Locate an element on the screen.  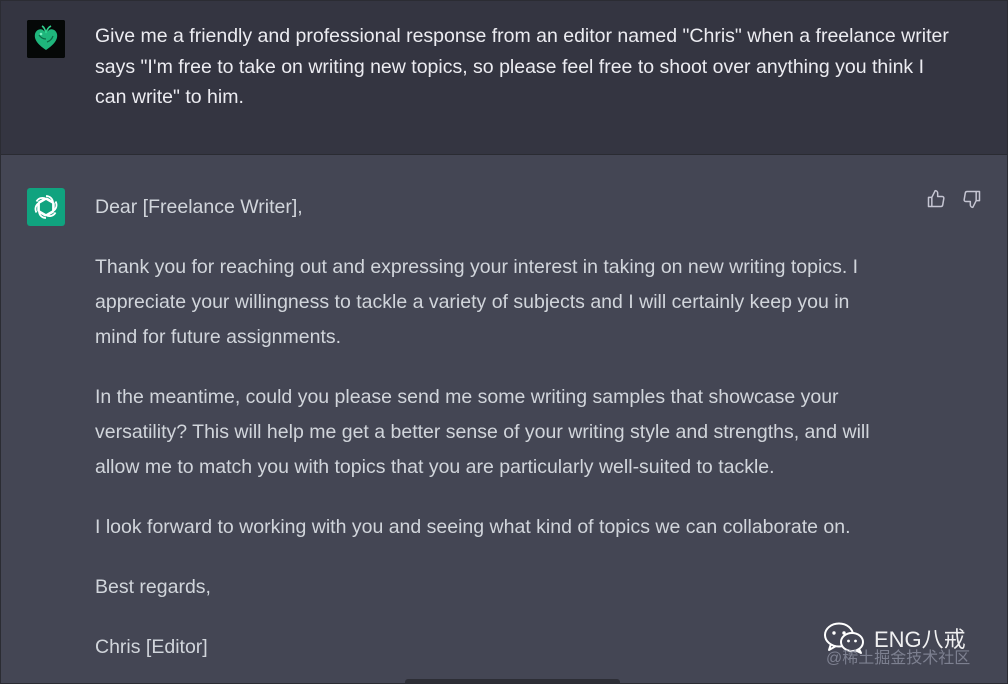
user-avatar is located at coordinates (46, 39).